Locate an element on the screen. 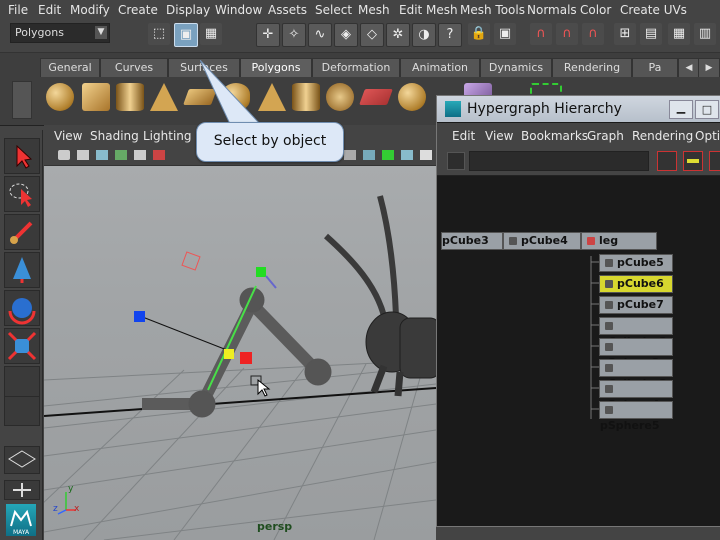 The width and height of the screenshot is (720, 540). magnet-icon: ∩ is located at coordinates (541, 34).